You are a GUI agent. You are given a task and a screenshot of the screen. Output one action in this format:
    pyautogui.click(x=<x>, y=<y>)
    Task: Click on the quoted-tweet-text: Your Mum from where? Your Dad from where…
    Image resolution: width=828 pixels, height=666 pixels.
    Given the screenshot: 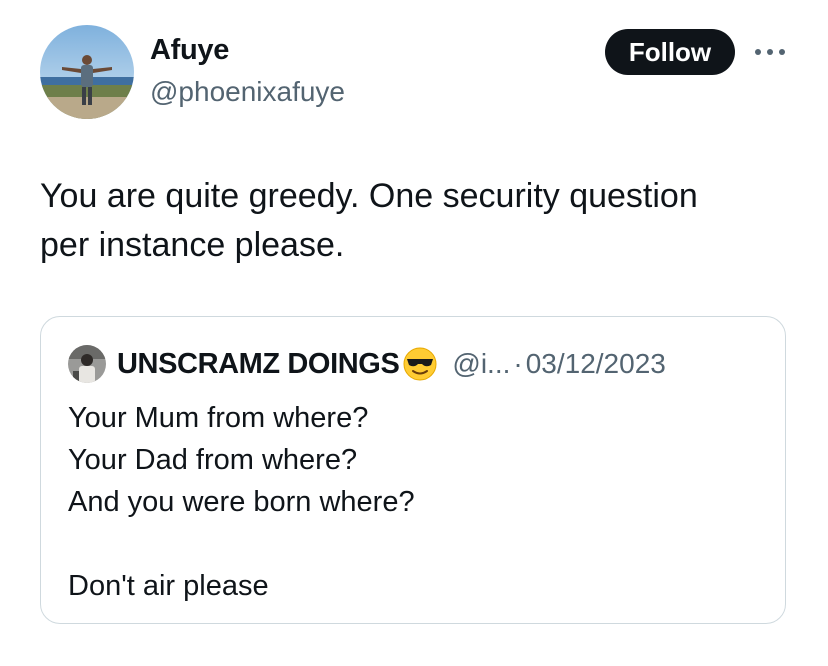 What is the action you would take?
    pyautogui.click(x=241, y=502)
    